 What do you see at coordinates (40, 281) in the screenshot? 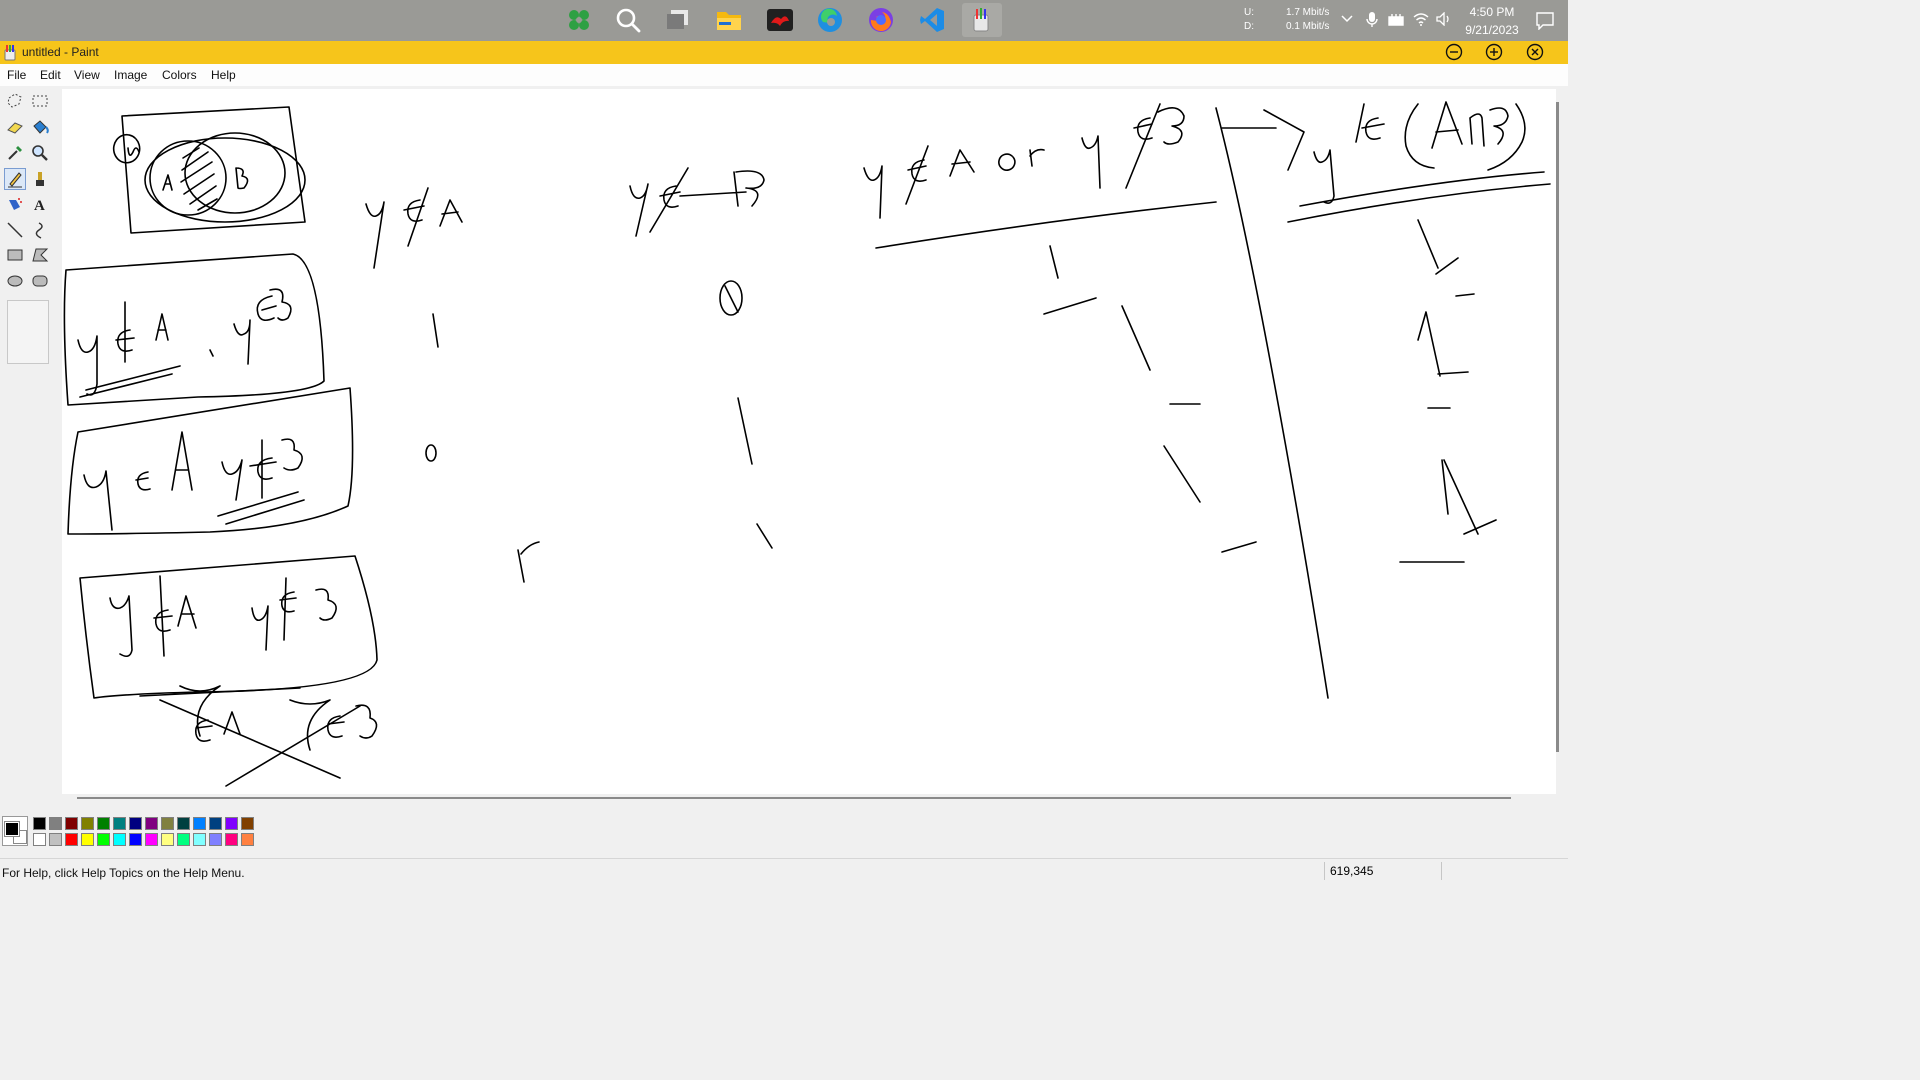
I see `tool-rounded-rectangle` at bounding box center [40, 281].